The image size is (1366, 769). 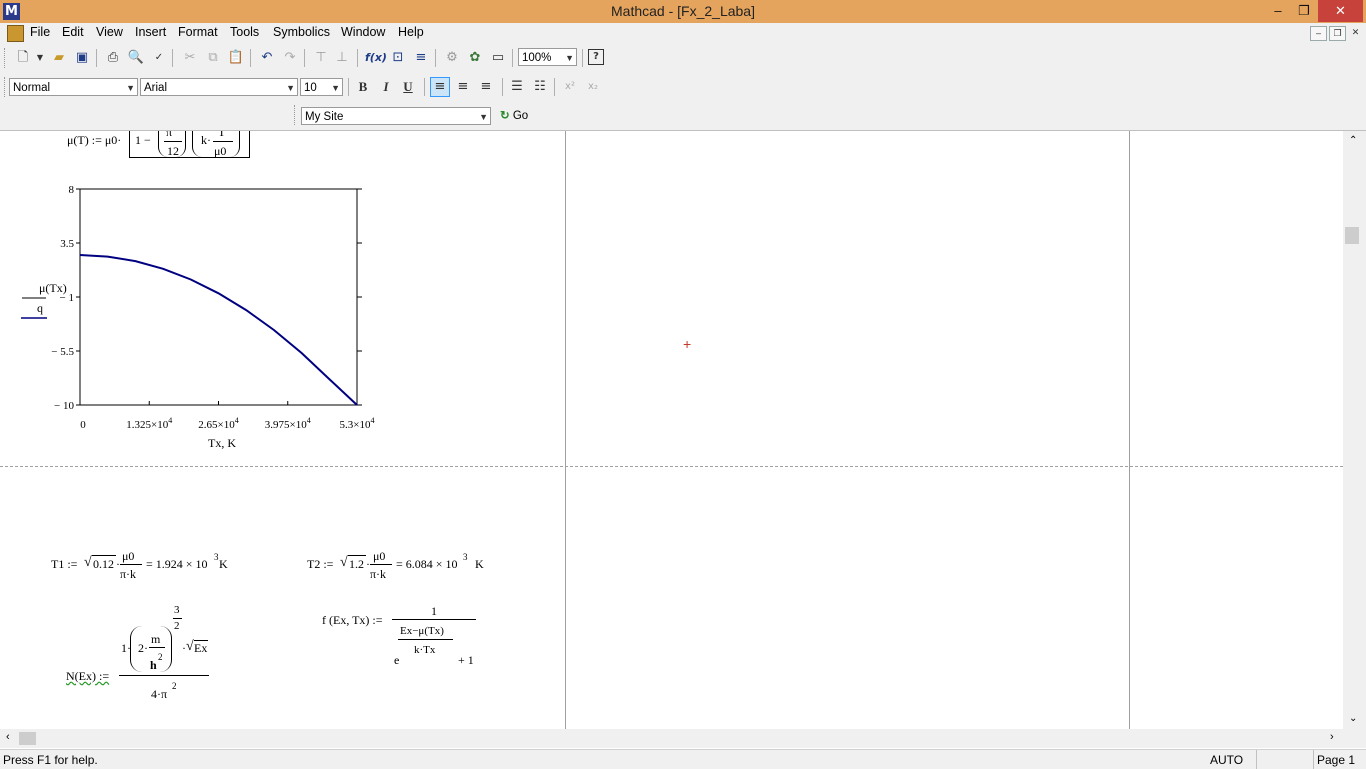 I want to click on copy-icon: ⧉, so click(x=213, y=58).